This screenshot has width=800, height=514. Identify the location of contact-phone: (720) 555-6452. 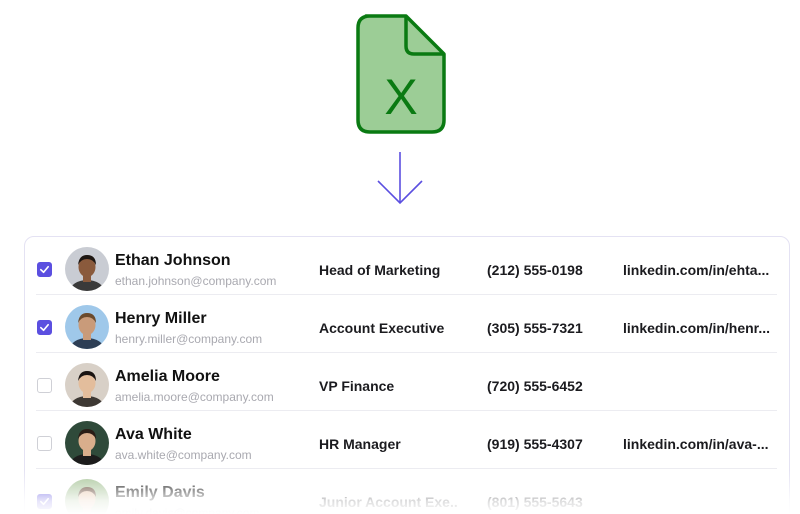
(535, 386).